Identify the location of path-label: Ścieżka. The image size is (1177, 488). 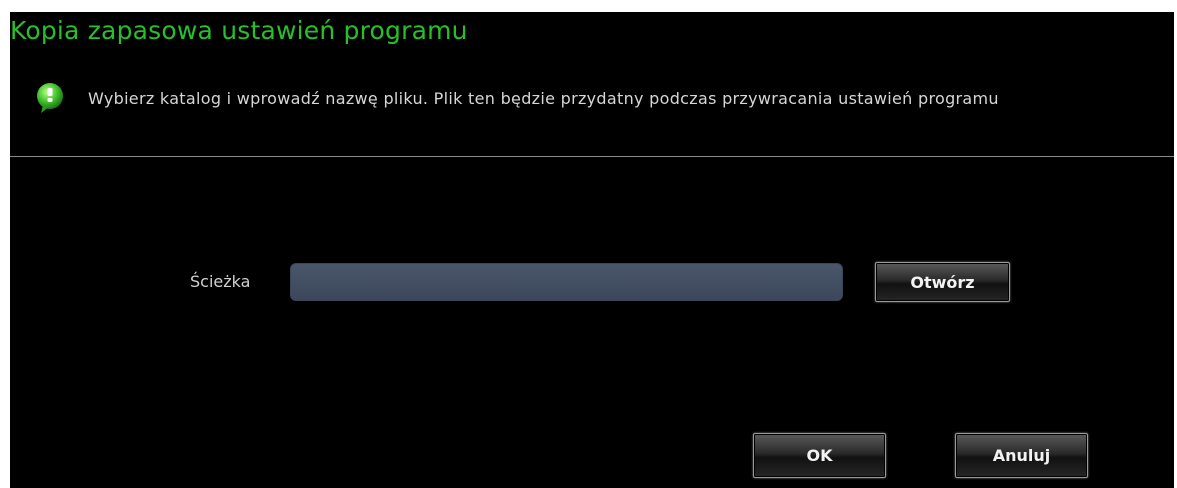
(220, 281).